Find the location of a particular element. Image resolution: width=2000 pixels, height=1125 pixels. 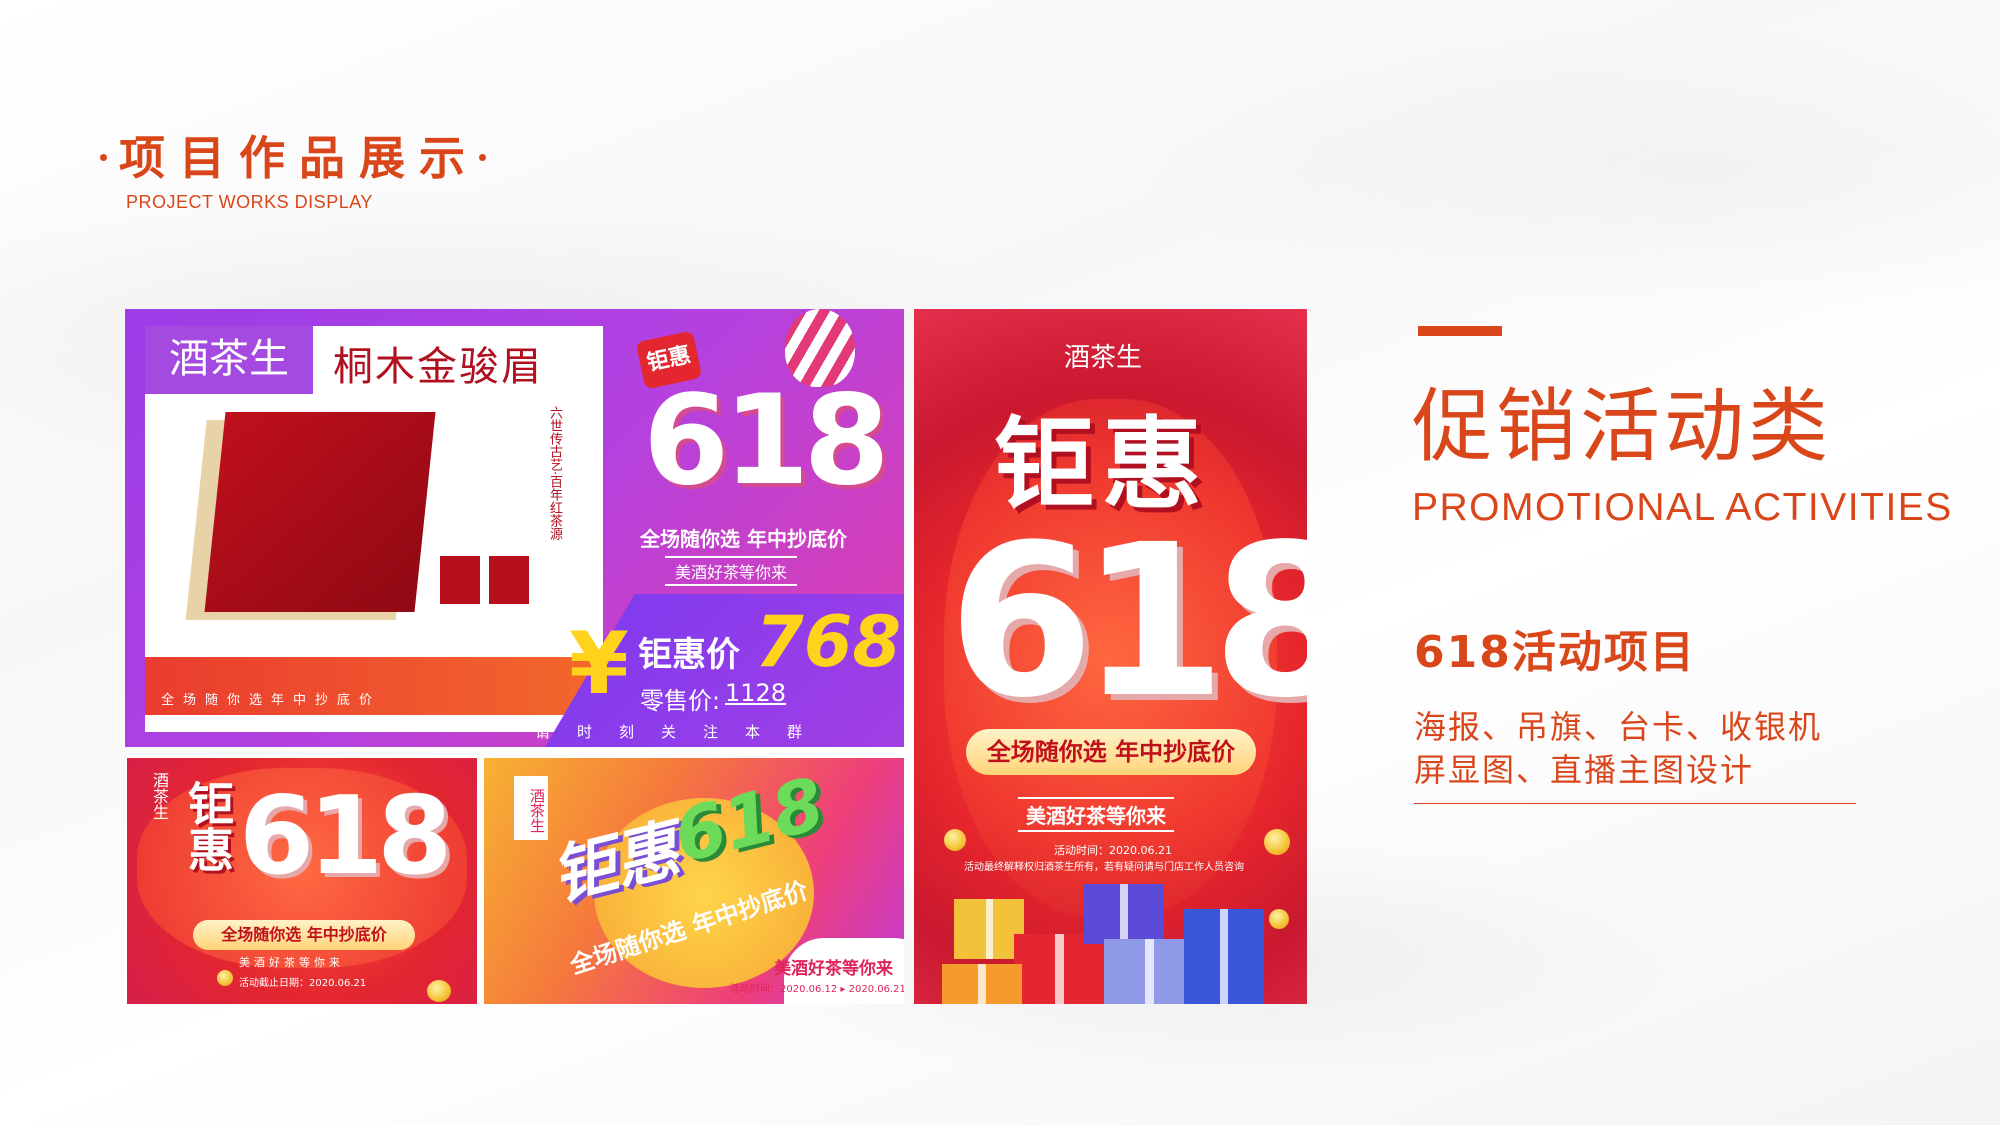

project-description: 海报、吊旗、台卡、收银机 屏显图、直播主图设计 is located at coordinates (1618, 749).